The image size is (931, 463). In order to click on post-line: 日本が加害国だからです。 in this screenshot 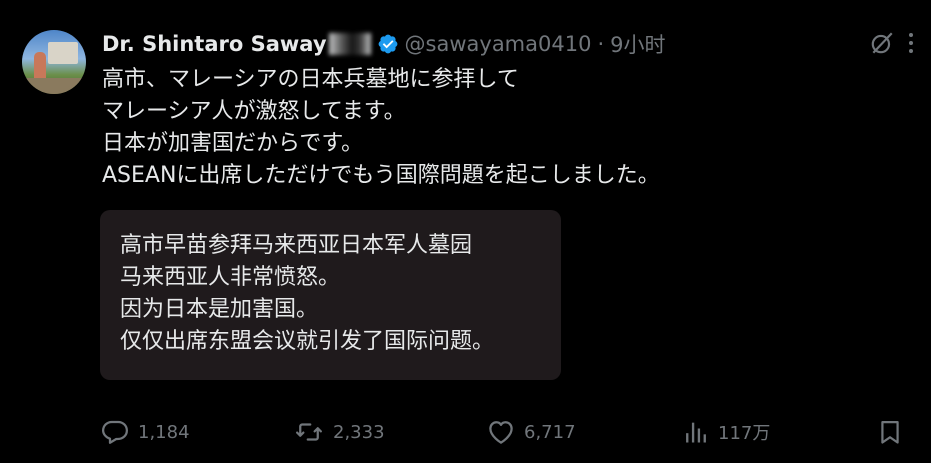, I will do `click(233, 143)`.